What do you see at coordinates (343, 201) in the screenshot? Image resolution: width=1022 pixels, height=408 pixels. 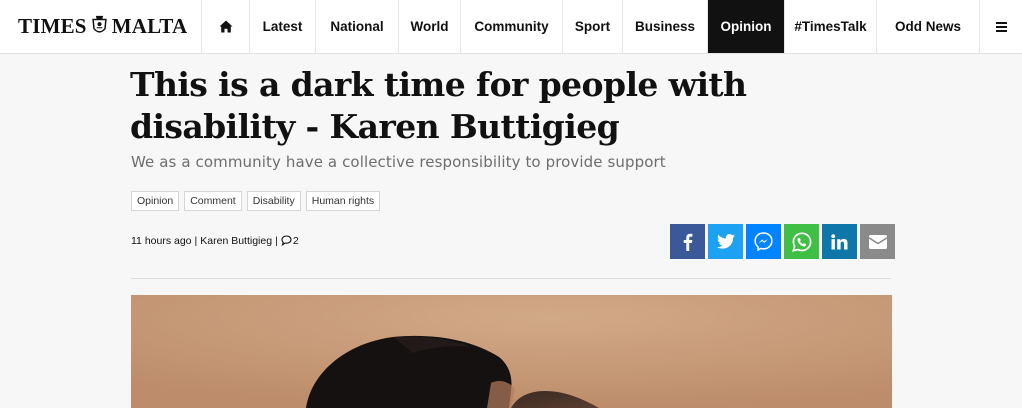 I see `tag-human-rights: Human rights` at bounding box center [343, 201].